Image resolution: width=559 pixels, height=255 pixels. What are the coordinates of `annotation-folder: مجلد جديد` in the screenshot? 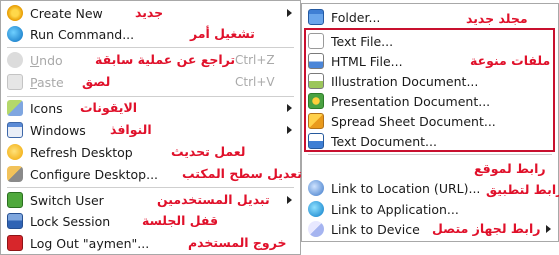 It's located at (497, 18).